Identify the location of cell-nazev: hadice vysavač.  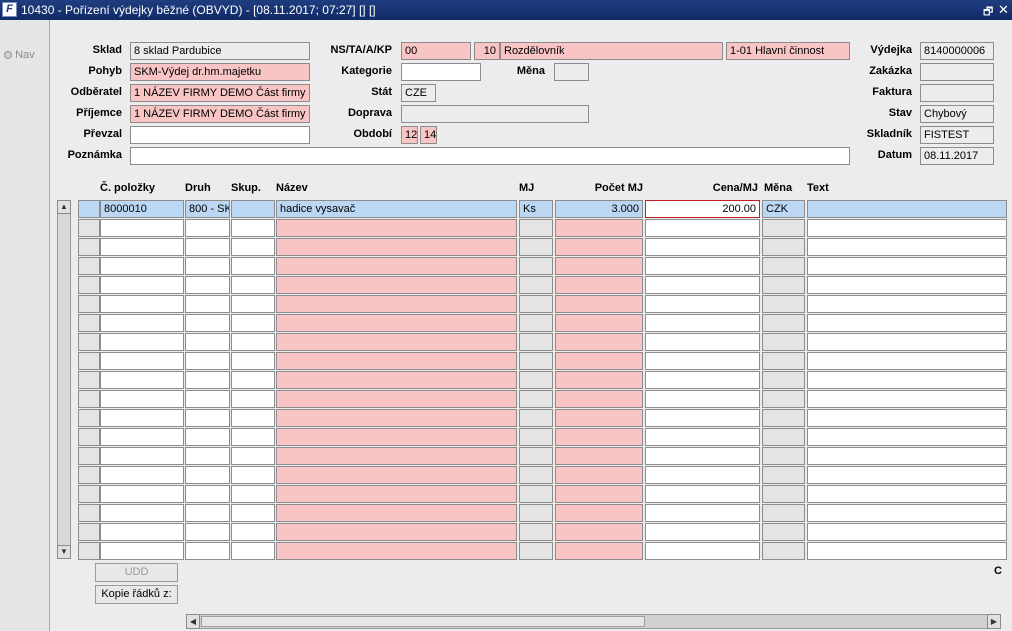
(396, 209).